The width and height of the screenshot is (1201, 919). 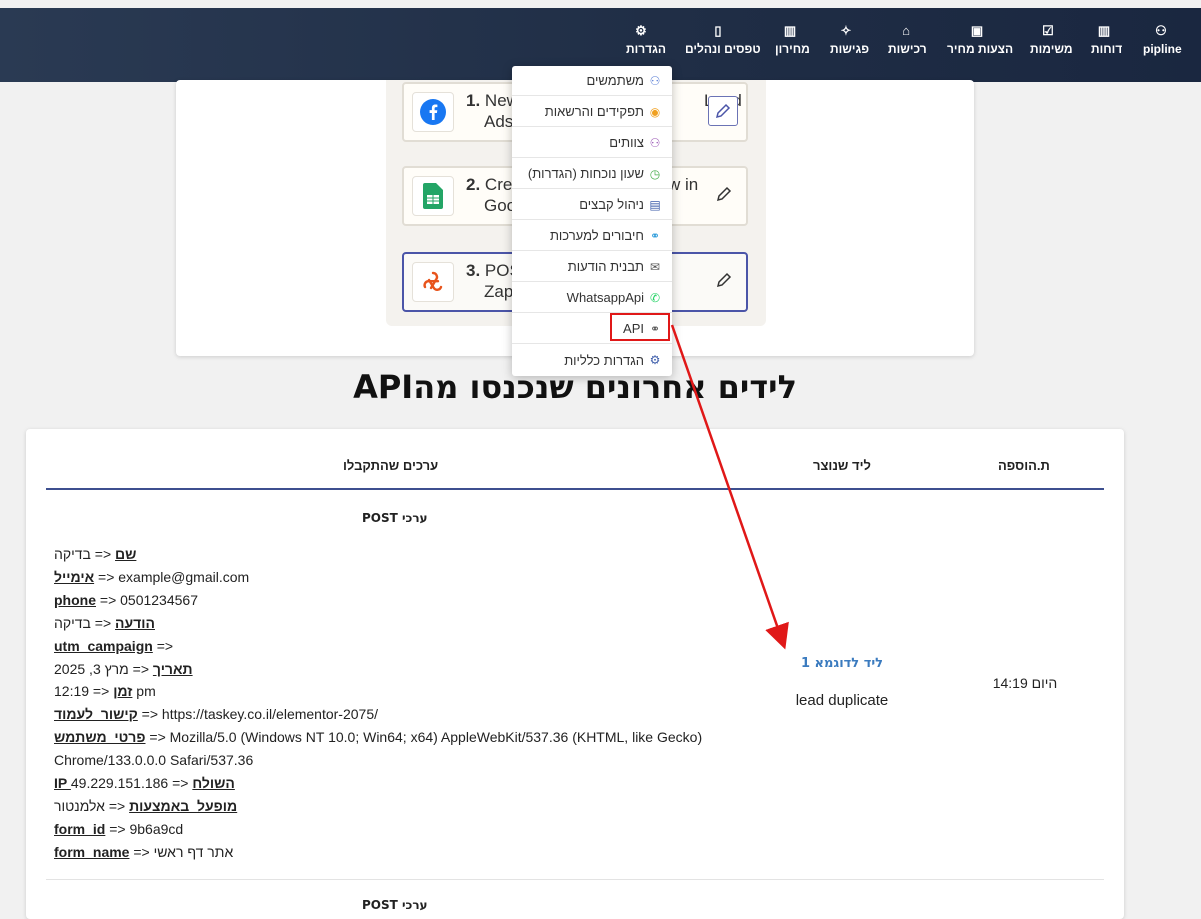 I want to click on nav-item-label: פגישות, so click(x=850, y=49).